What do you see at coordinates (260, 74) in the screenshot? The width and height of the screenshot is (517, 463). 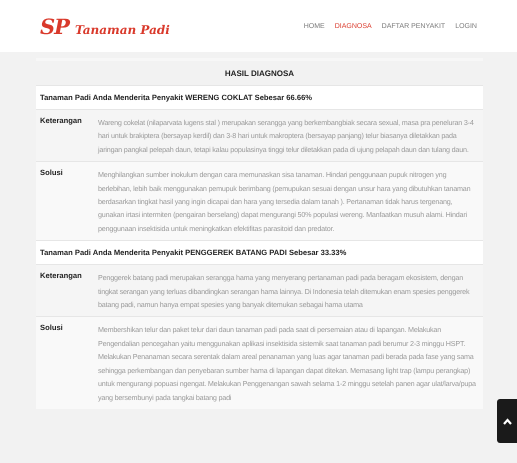 I see `section-heading: HASIL DIAGNOSA` at bounding box center [260, 74].